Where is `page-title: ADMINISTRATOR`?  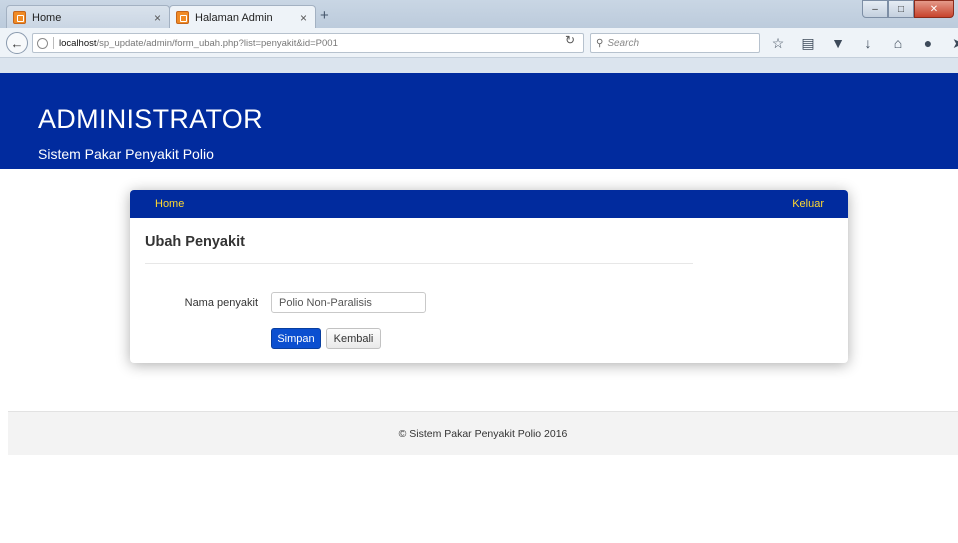 page-title: ADMINISTRATOR is located at coordinates (150, 119).